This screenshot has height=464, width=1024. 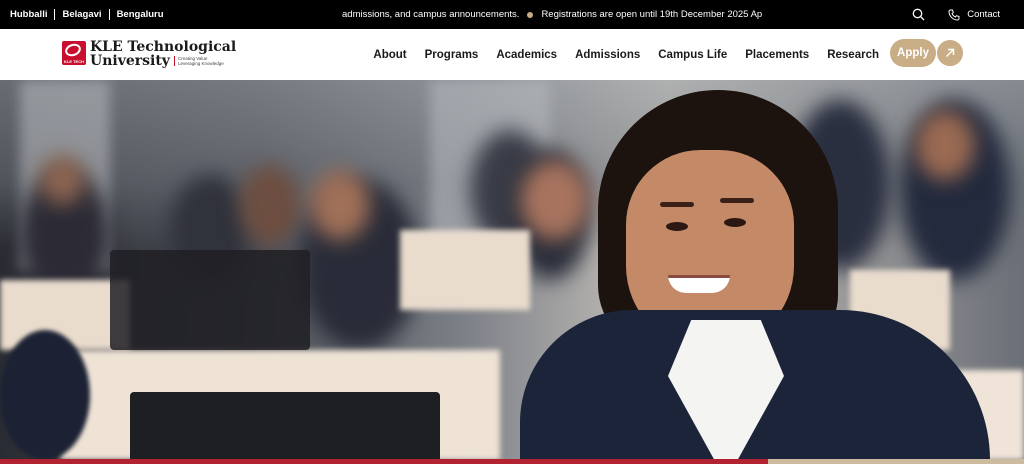 What do you see at coordinates (82, 14) in the screenshot?
I see `campus-link-belagavi: Belagavi` at bounding box center [82, 14].